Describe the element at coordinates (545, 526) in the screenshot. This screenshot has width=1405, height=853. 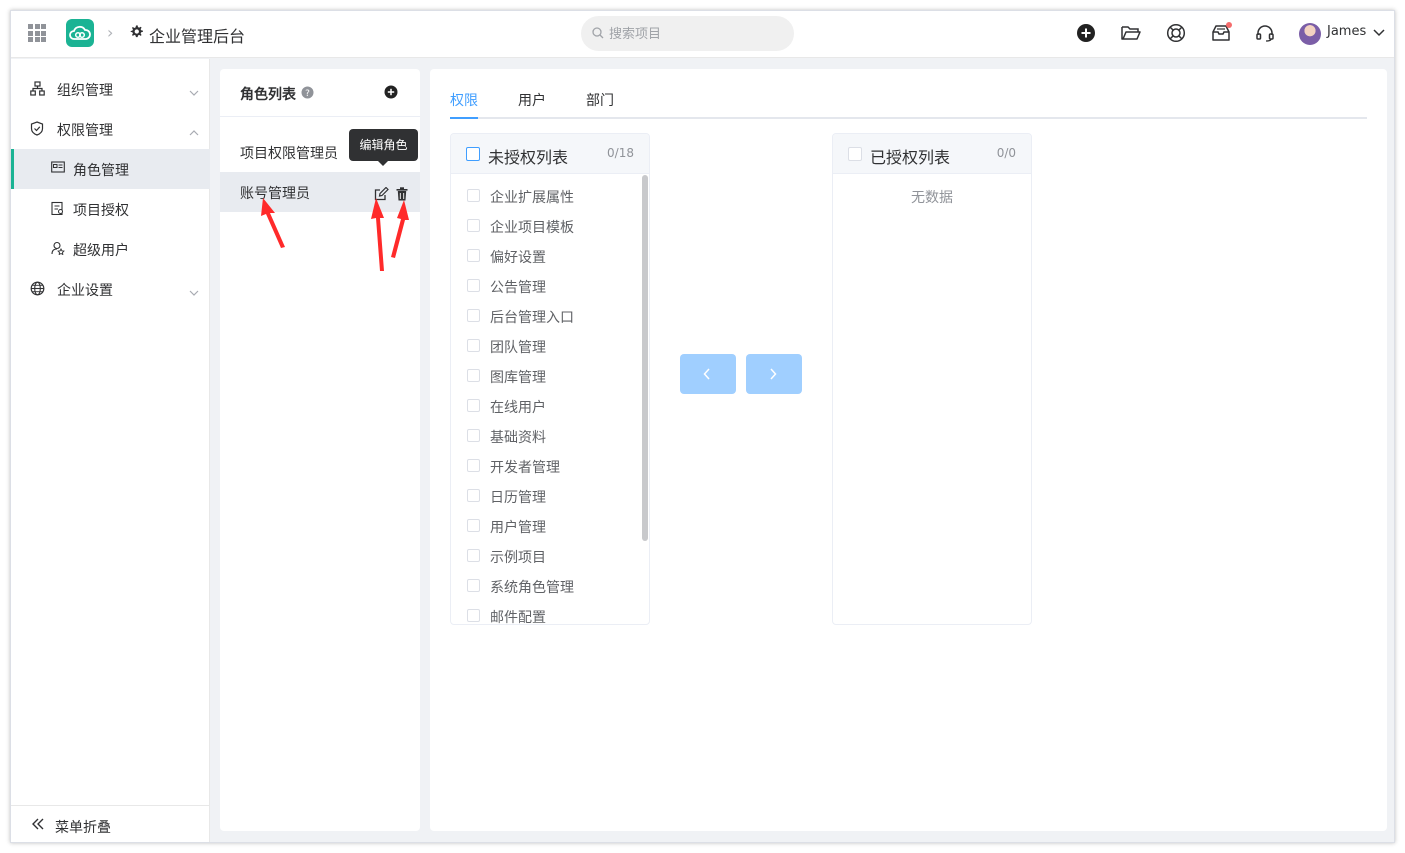
I see `list-item: 用户管理` at that location.